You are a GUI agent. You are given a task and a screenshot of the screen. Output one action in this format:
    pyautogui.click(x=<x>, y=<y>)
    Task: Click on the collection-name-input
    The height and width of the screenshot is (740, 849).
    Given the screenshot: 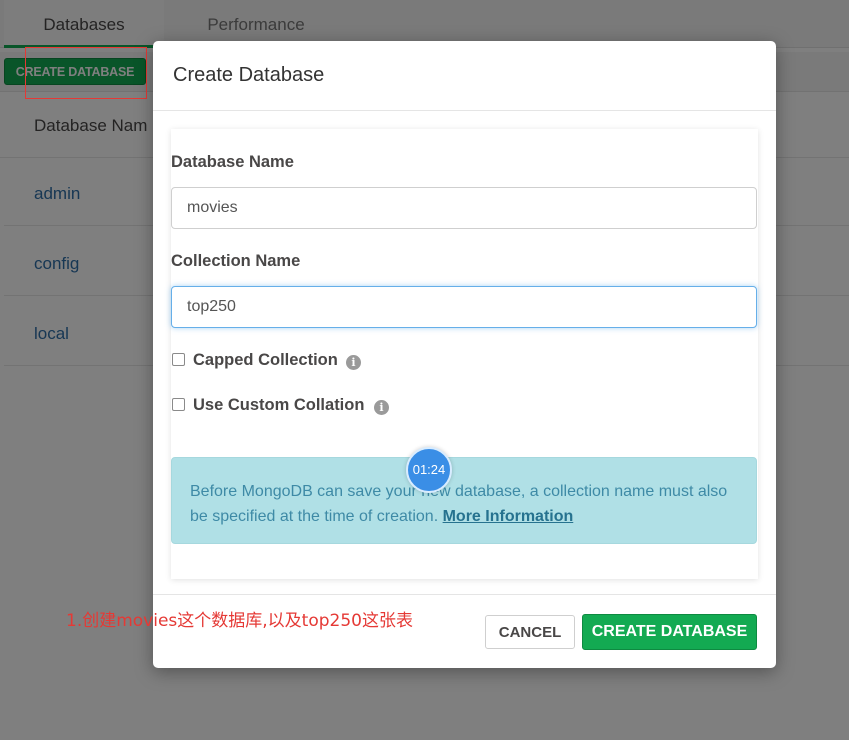 What is the action you would take?
    pyautogui.click(x=464, y=307)
    